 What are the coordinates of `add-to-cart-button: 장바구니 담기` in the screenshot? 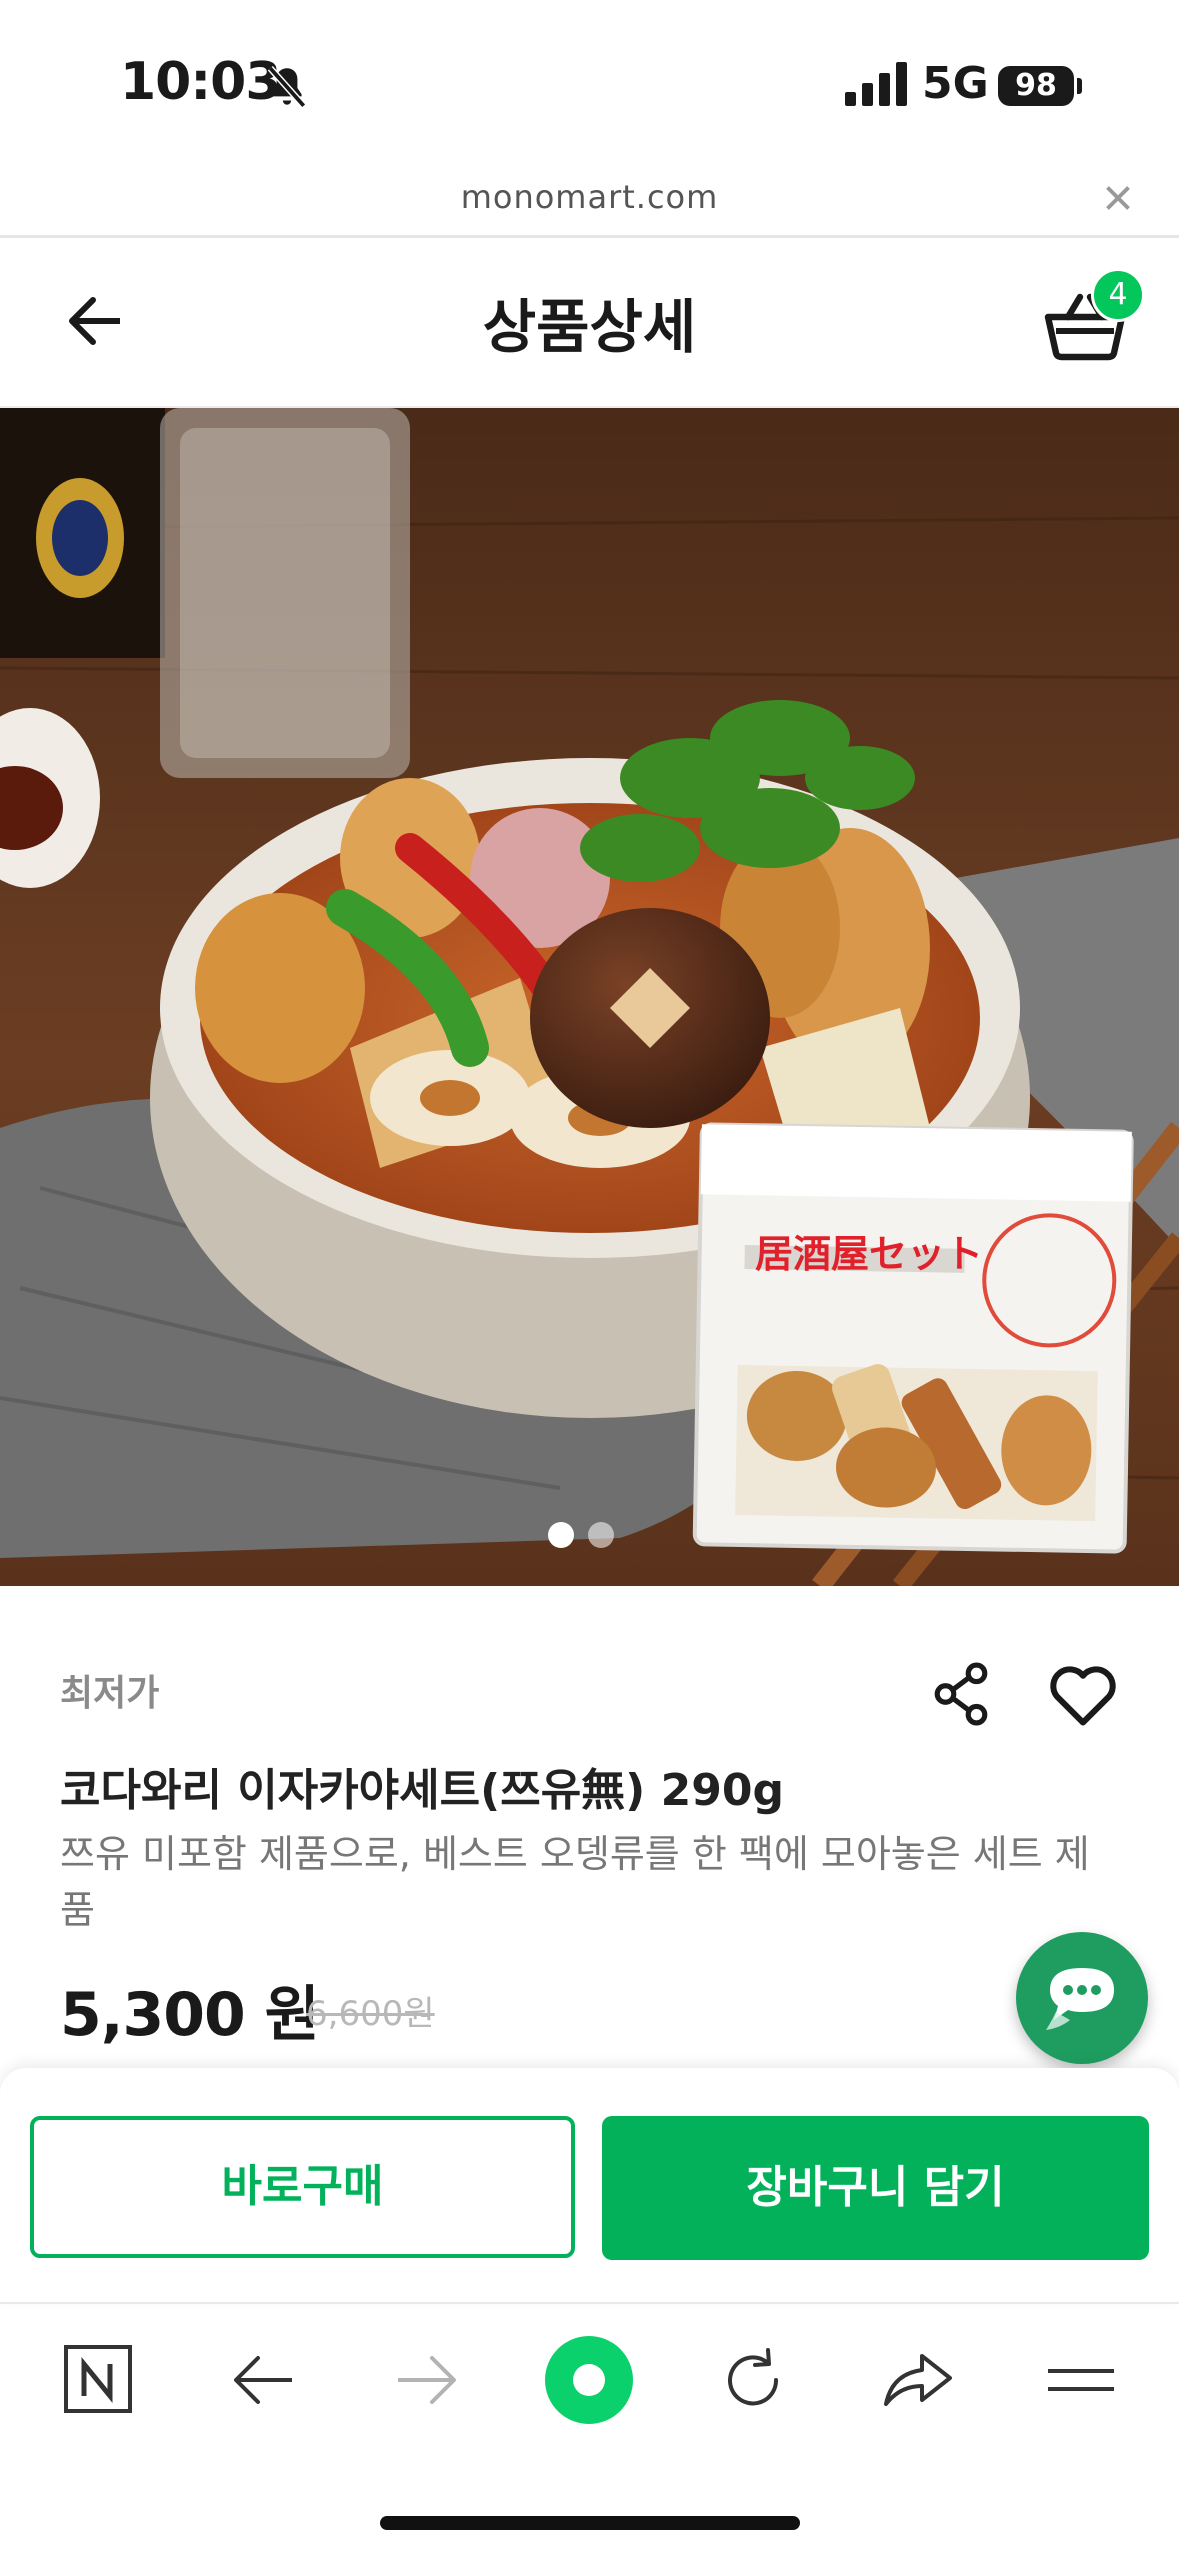 It's located at (875, 2188).